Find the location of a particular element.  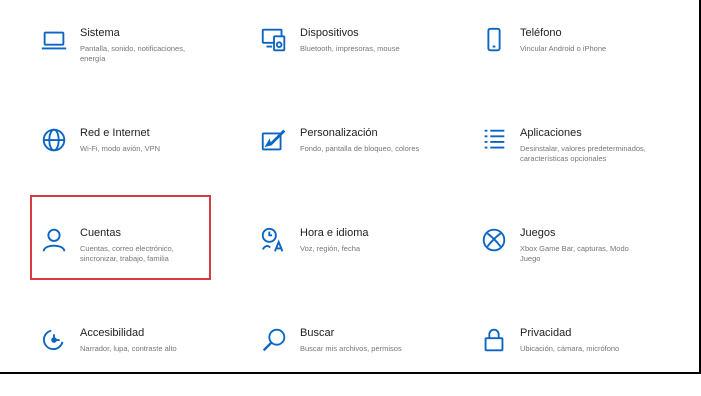

person-icon is located at coordinates (54, 240).